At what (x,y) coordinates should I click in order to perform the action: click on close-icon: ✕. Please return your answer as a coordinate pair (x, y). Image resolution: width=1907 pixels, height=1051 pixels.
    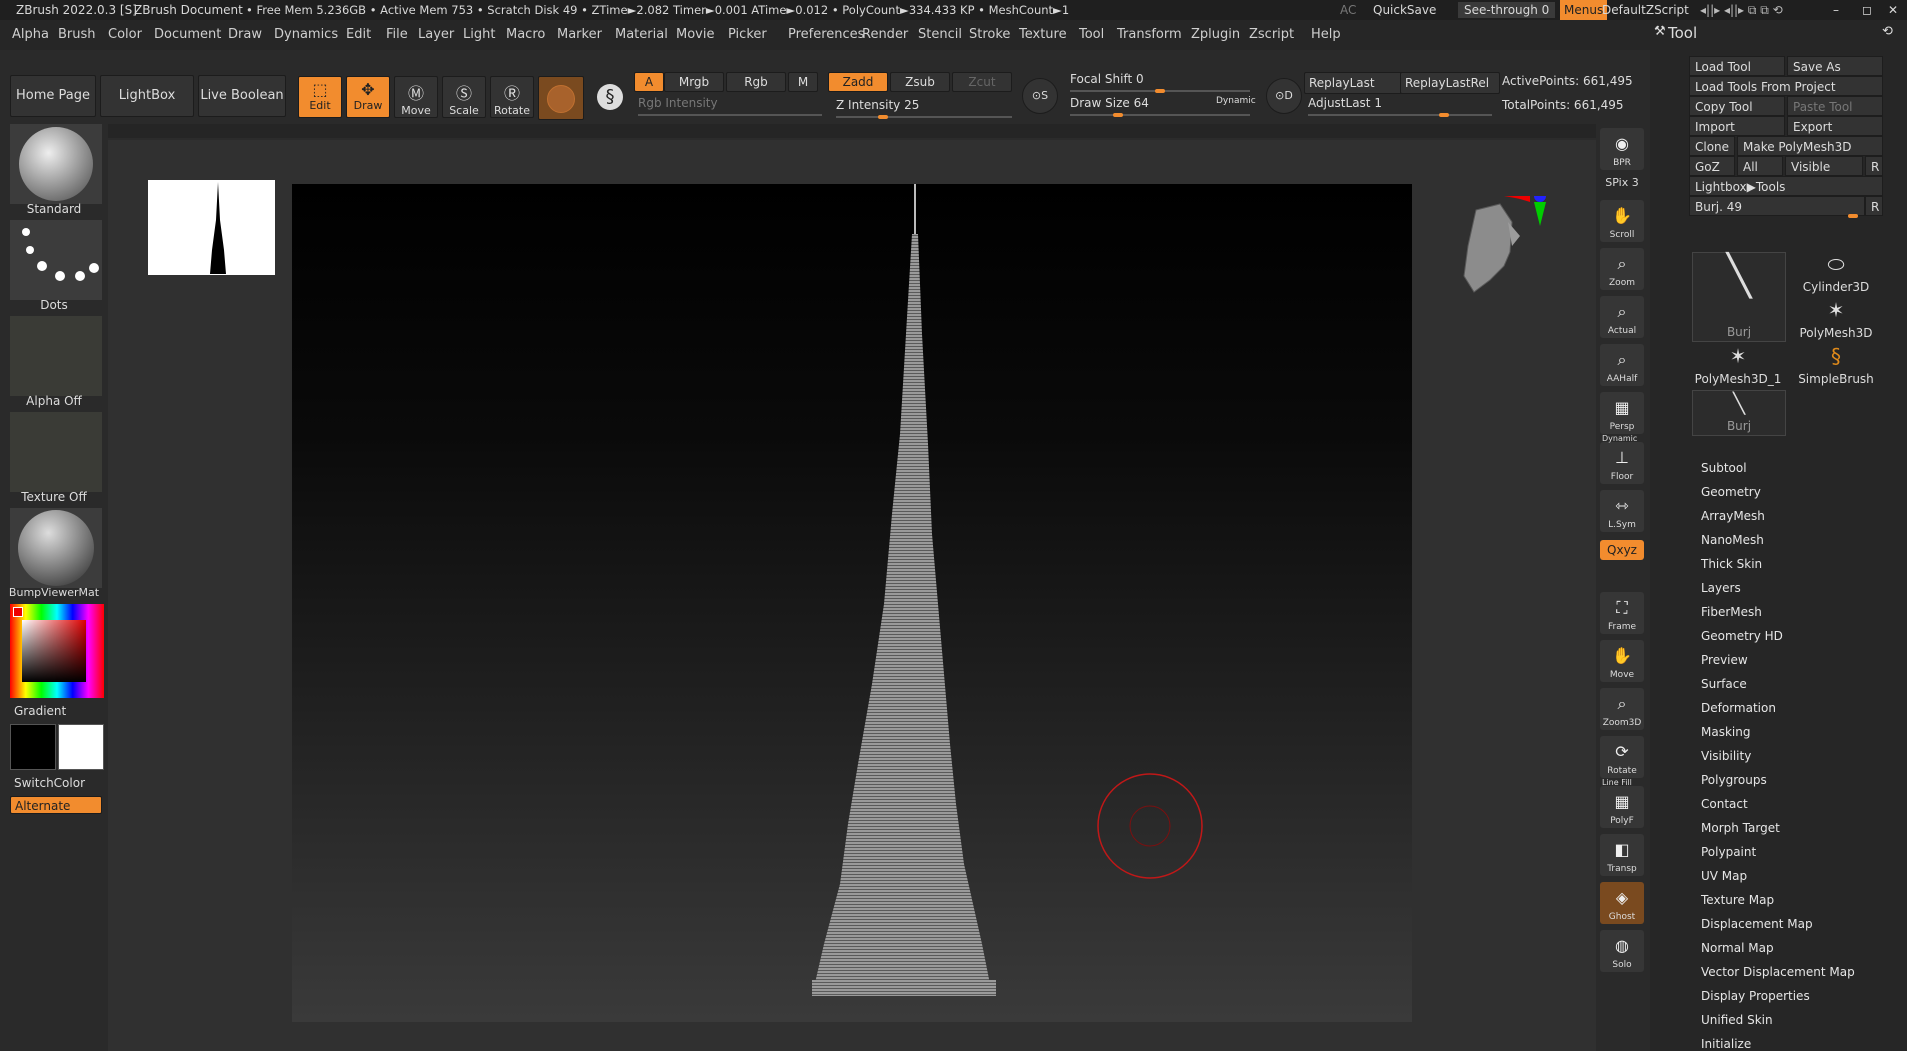
    Looking at the image, I should click on (1893, 10).